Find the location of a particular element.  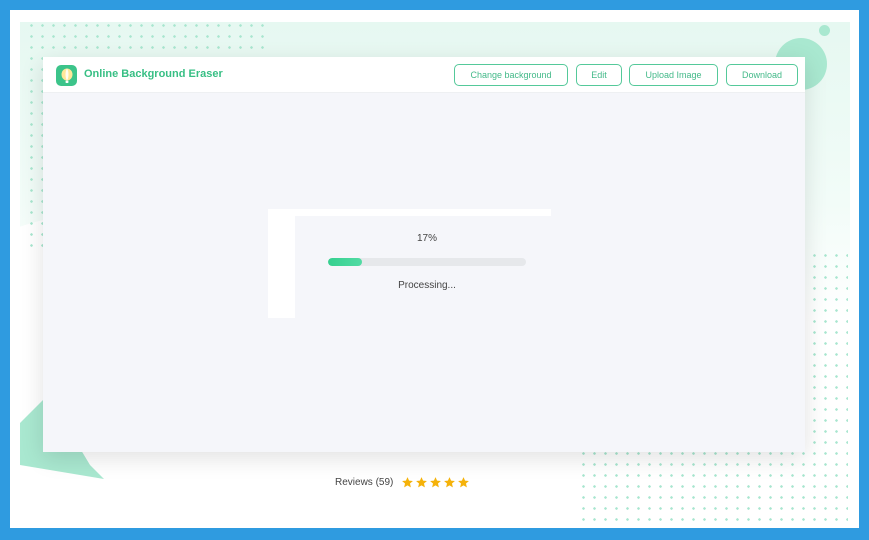

balloon-logo-icon is located at coordinates (66, 75).